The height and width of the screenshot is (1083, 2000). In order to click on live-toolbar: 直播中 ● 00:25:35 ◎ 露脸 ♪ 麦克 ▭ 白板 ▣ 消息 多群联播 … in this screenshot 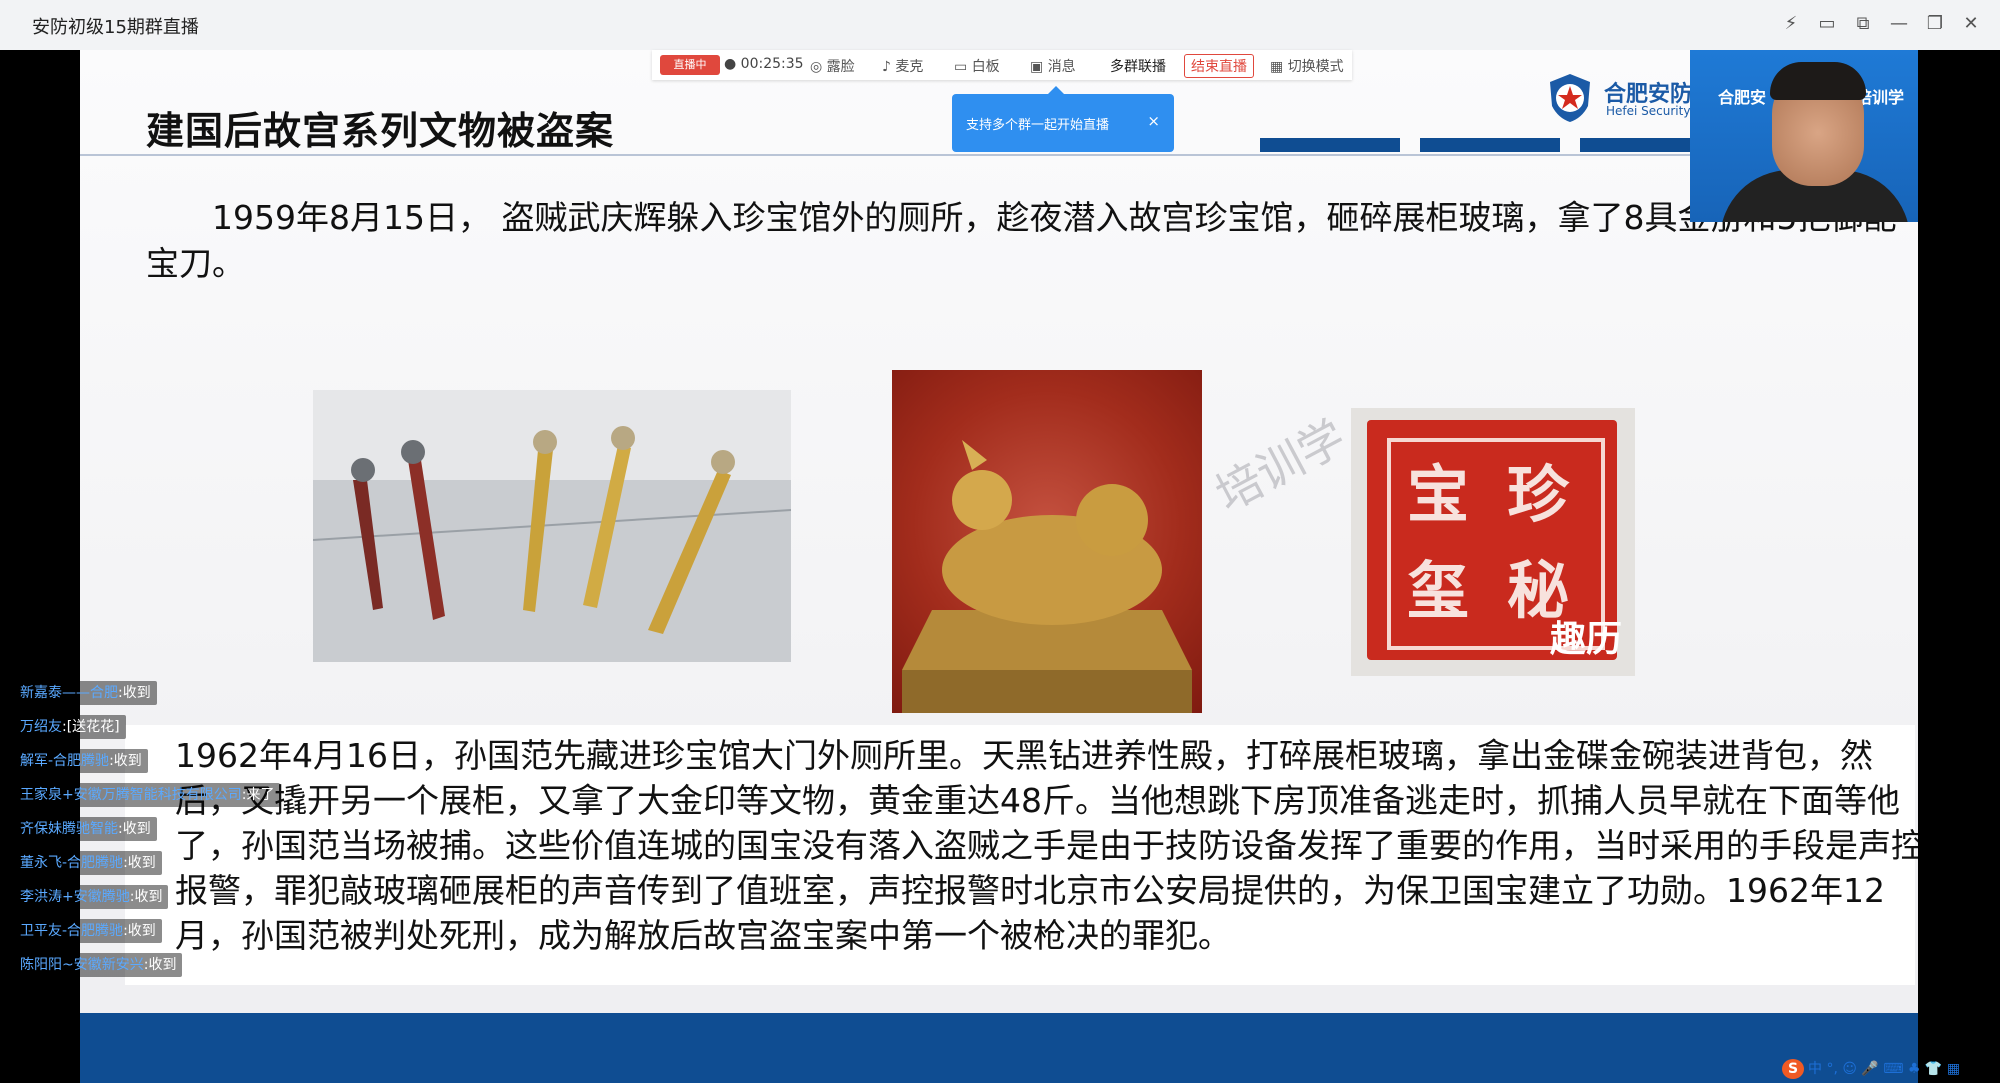, I will do `click(1002, 65)`.